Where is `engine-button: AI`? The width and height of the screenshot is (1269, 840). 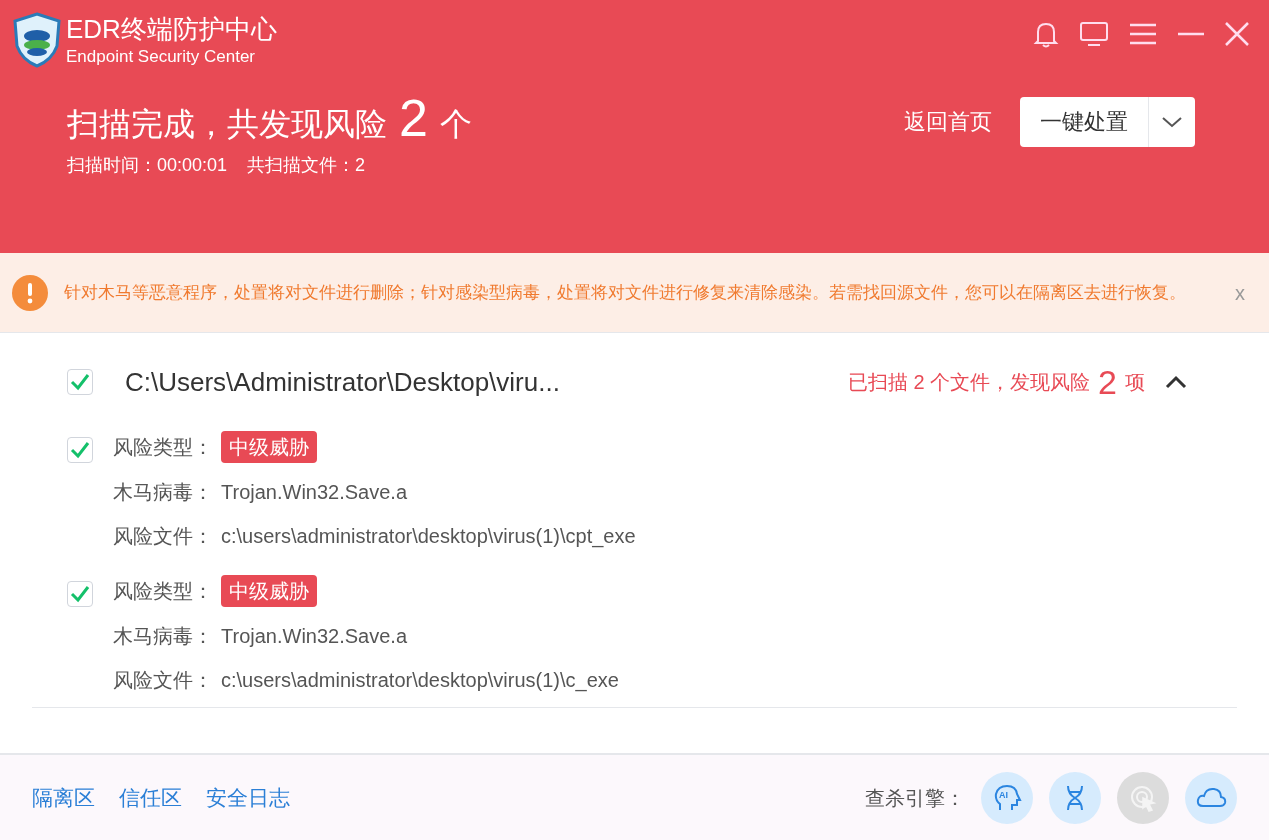
engine-button: AI is located at coordinates (1007, 797).